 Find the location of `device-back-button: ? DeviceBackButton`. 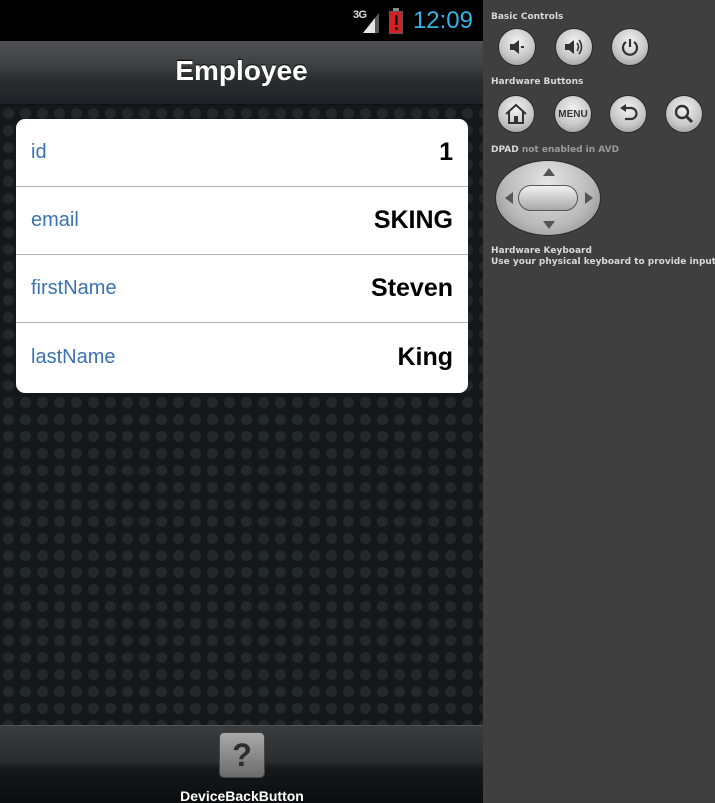

device-back-button: ? DeviceBackButton is located at coordinates (242, 767).